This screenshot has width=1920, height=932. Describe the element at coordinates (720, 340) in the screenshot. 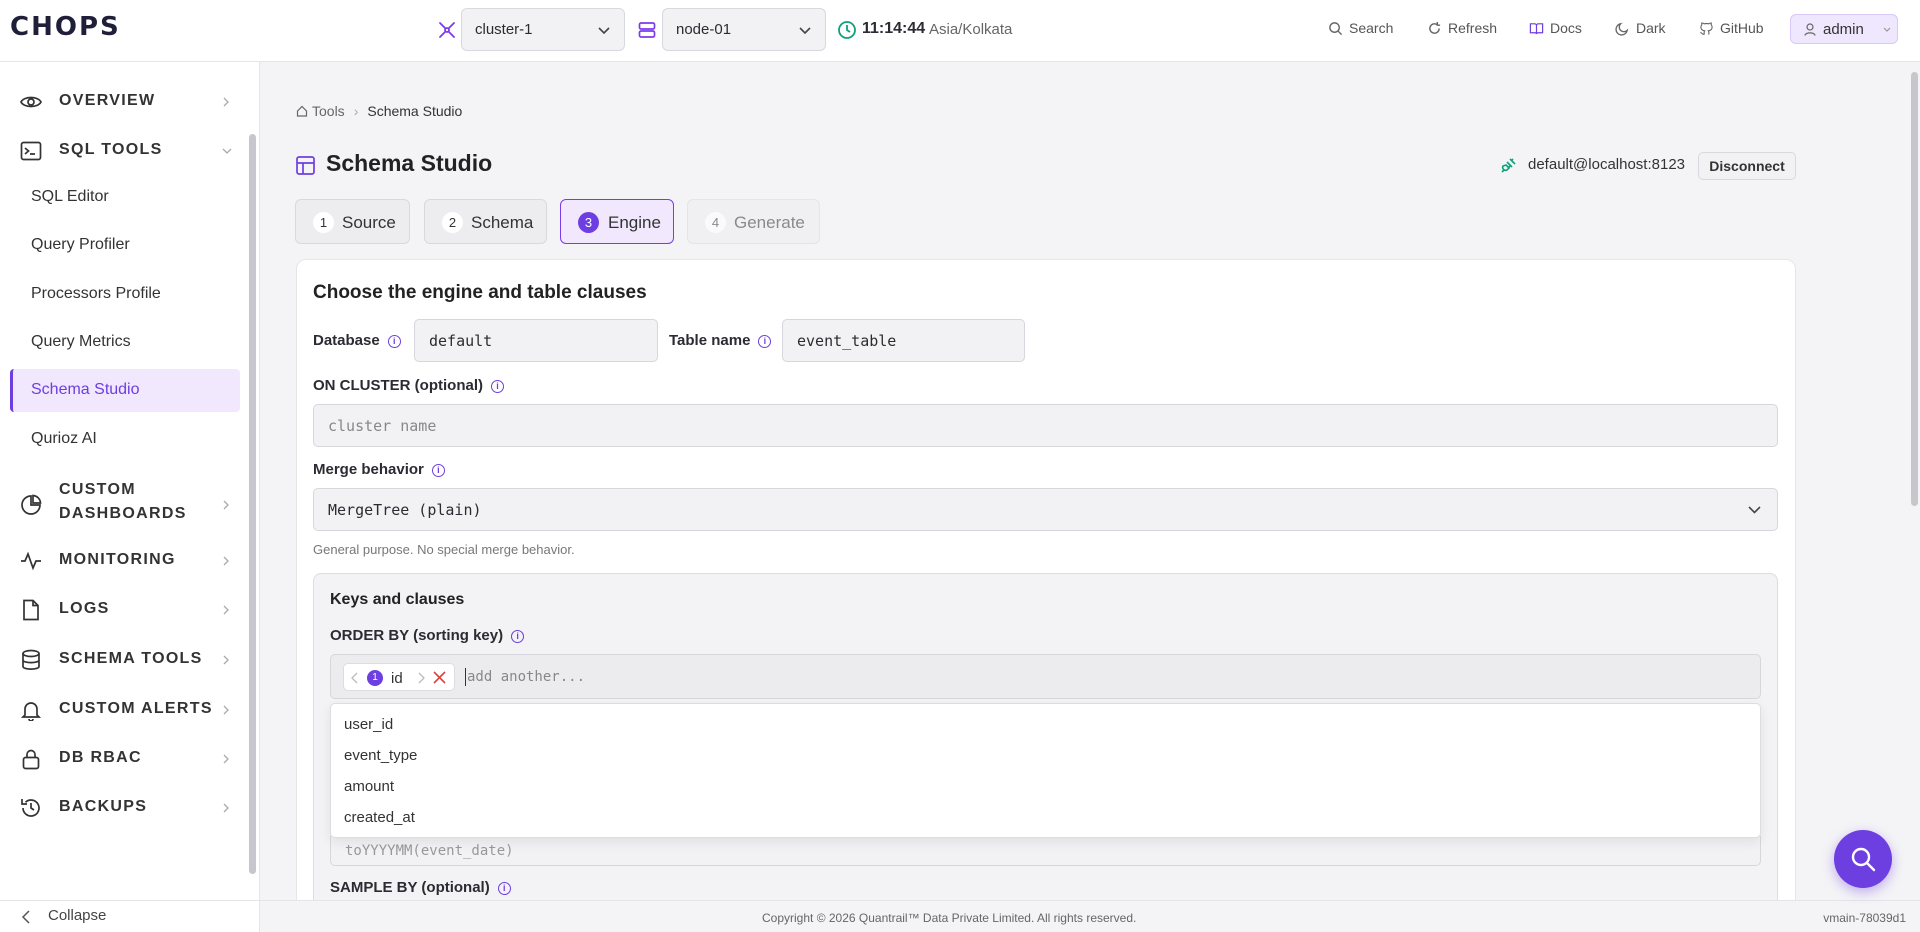

I see `table-name-label: Table name i` at that location.